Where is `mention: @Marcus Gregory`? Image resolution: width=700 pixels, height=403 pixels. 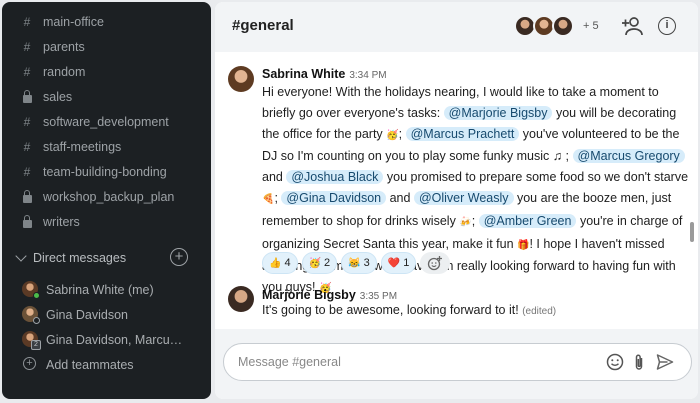 mention: @Marcus Gregory is located at coordinates (628, 156).